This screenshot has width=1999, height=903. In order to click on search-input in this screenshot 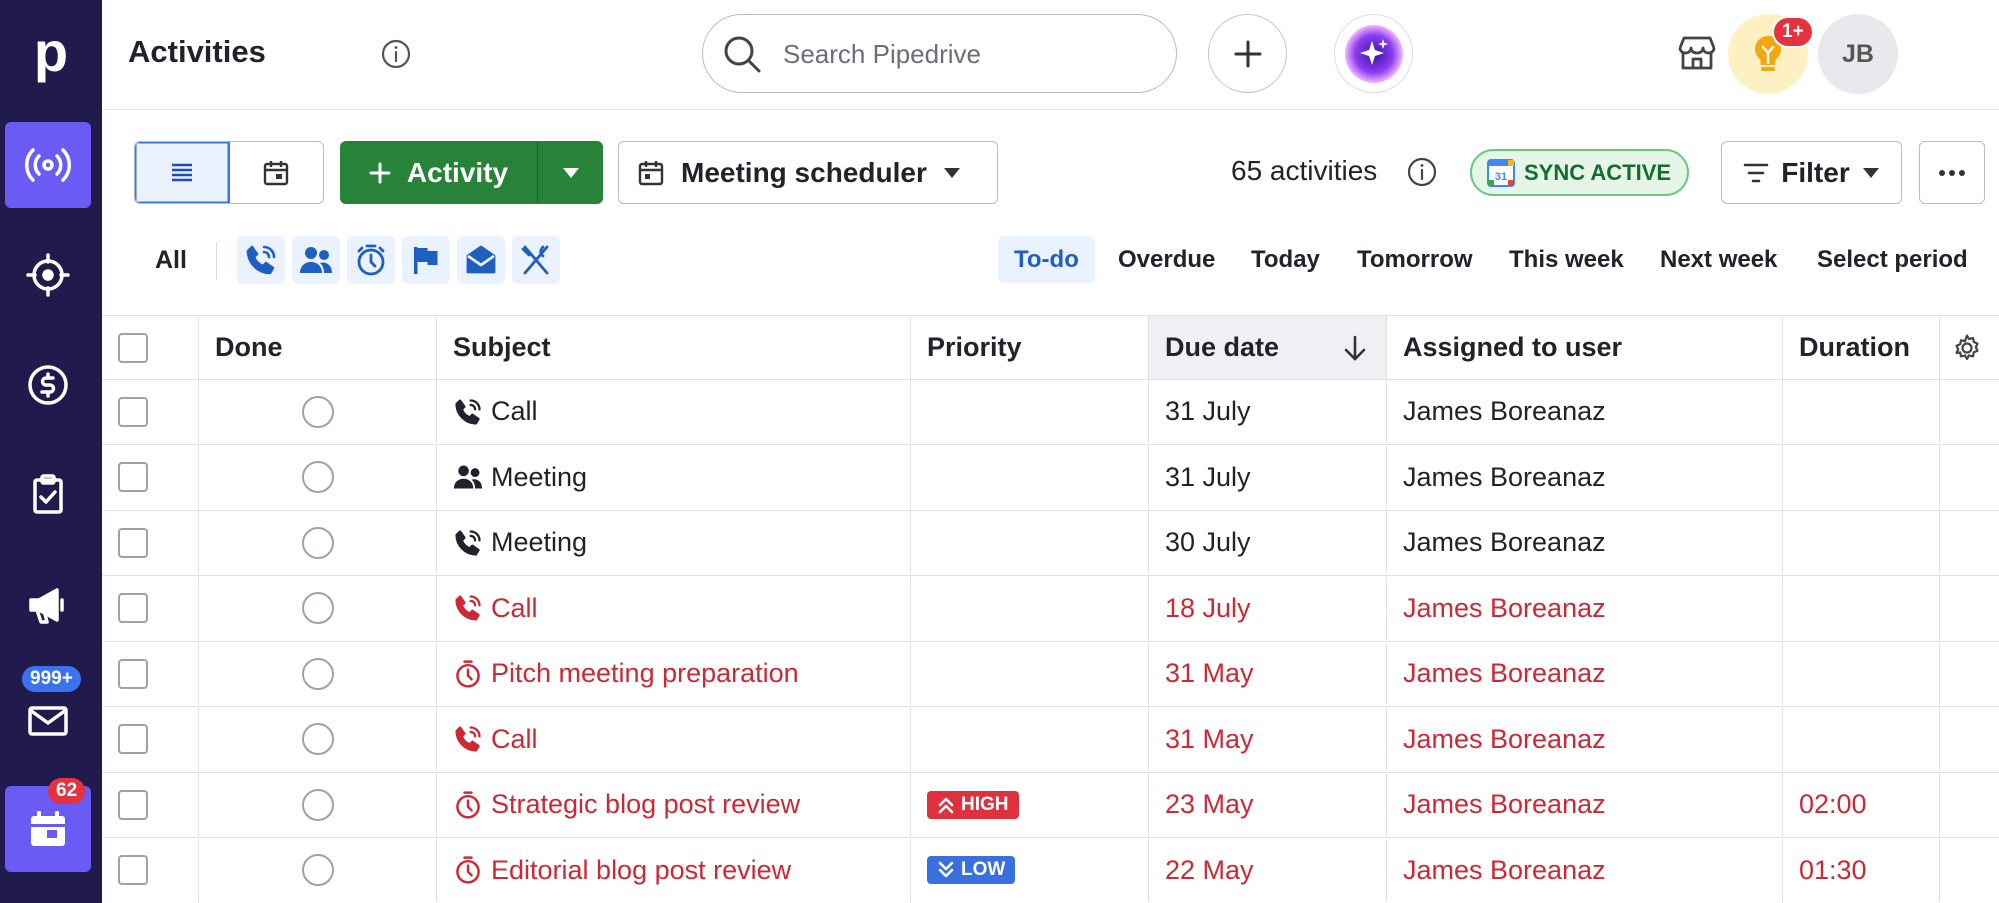, I will do `click(968, 54)`.